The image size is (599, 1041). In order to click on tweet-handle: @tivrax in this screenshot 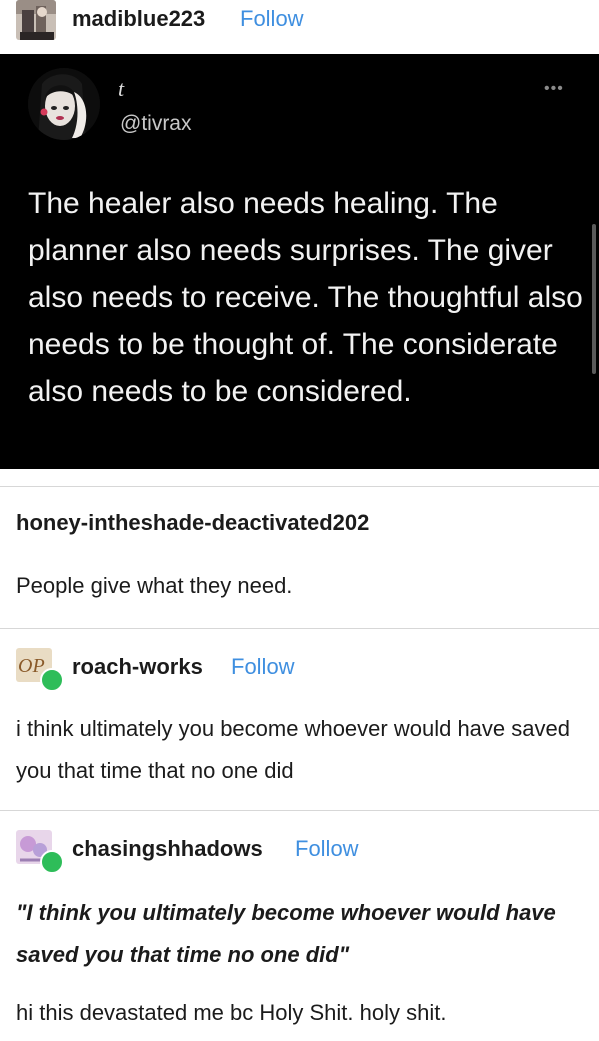, I will do `click(156, 123)`.